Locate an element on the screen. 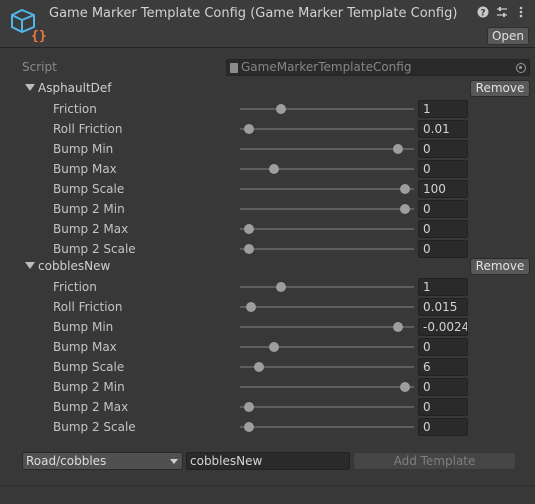 Image resolution: width=535 pixels, height=504 pixels. value-input: 100 is located at coordinates (443, 189).